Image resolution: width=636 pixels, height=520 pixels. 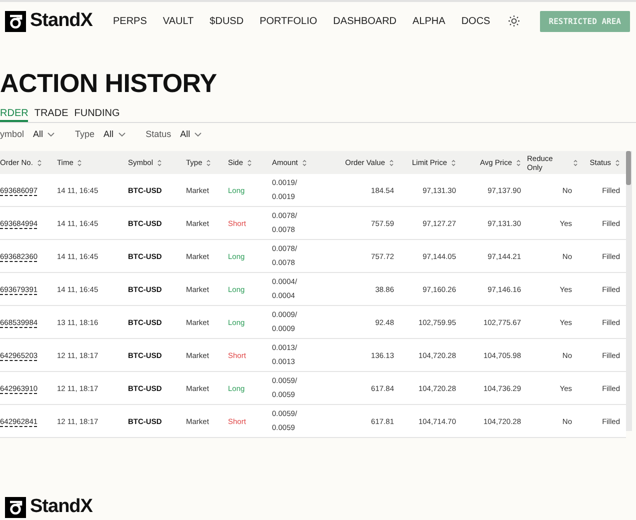 I want to click on tab: FUNDING, so click(x=97, y=115).